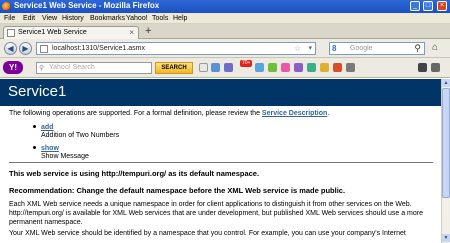  I want to click on scroll-thumb, so click(446, 143).